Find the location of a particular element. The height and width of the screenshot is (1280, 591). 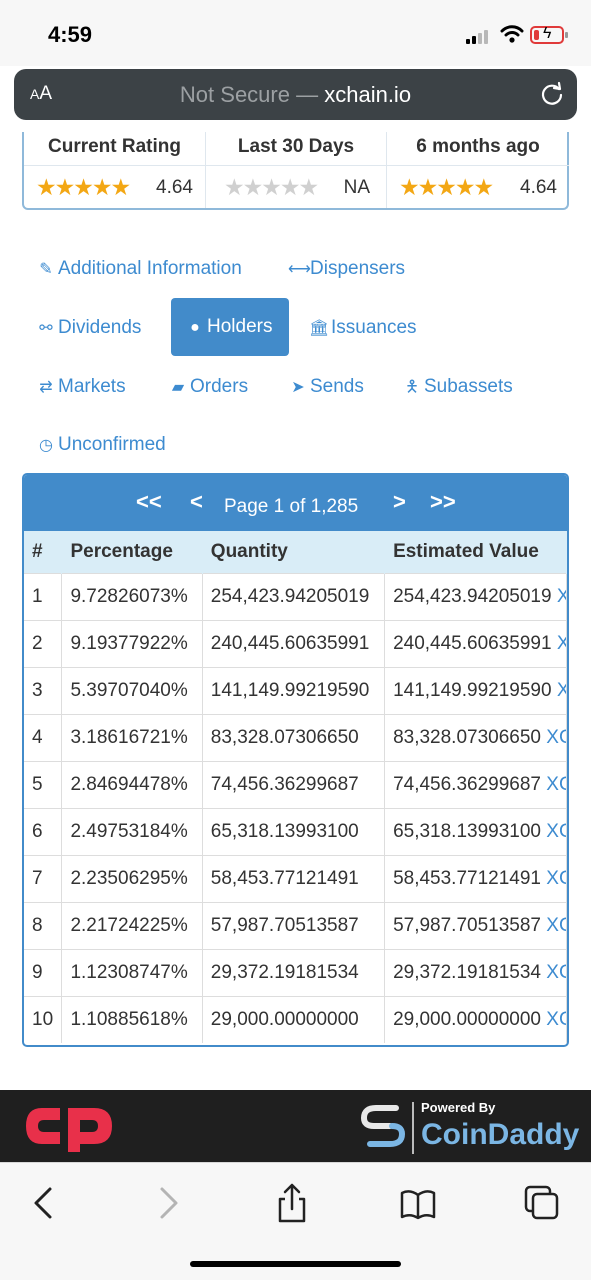

cell-percentage: 1.12308747% is located at coordinates (132, 972).